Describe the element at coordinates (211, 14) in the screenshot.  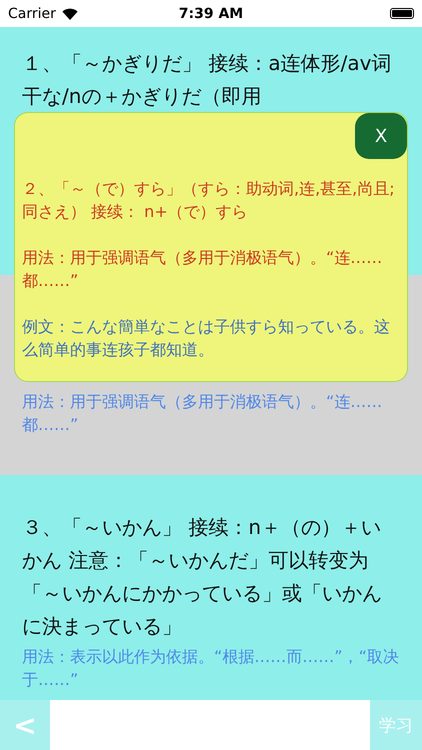
I see `clock-time: 7:39 AM` at that location.